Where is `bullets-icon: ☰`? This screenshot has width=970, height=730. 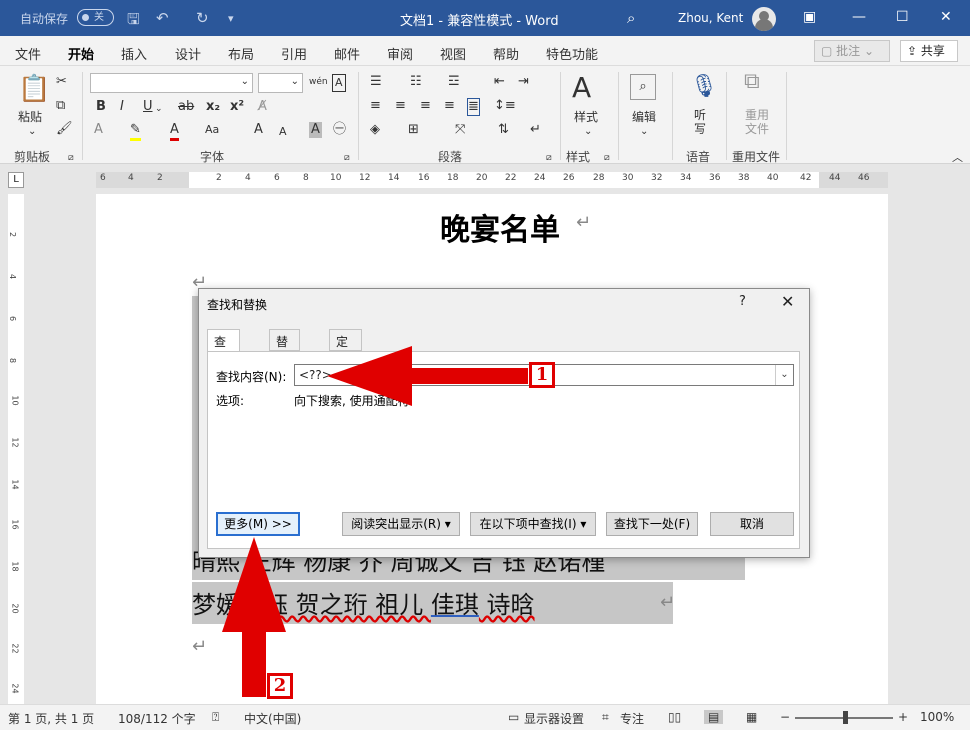 bullets-icon: ☰ is located at coordinates (376, 82).